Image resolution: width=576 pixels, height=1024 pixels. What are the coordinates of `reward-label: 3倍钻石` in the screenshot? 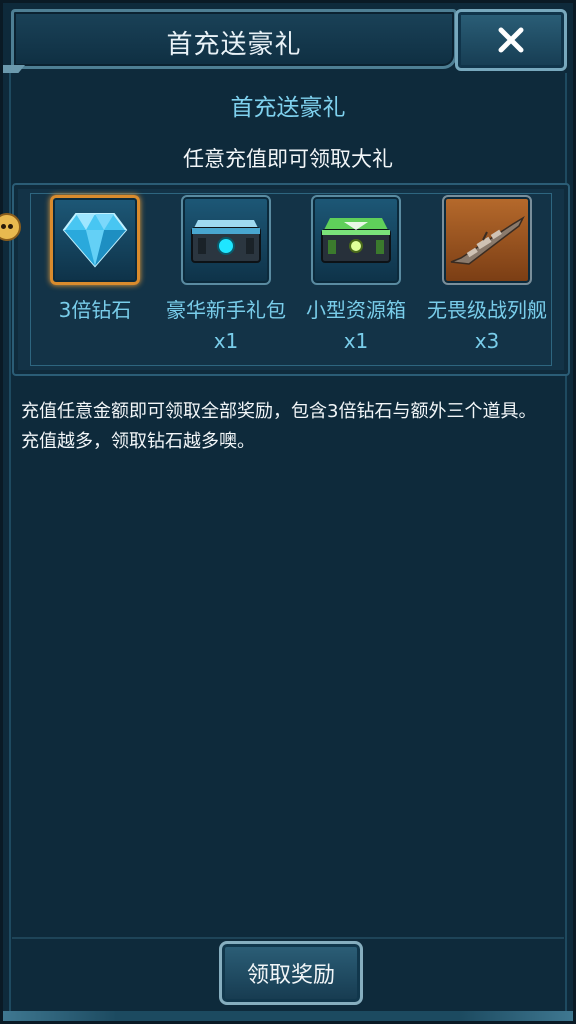 It's located at (95, 310).